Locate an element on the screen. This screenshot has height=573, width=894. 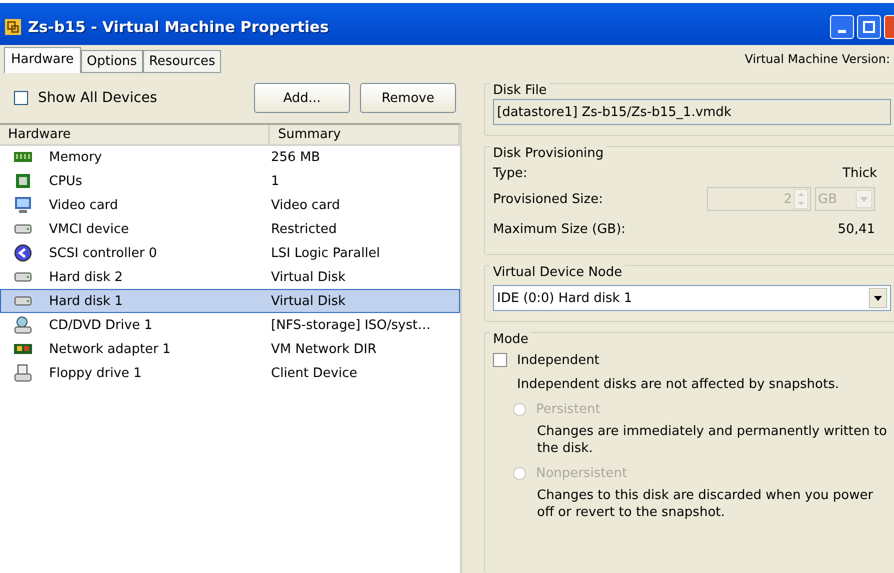
checkbox-label: Independent is located at coordinates (558, 360).